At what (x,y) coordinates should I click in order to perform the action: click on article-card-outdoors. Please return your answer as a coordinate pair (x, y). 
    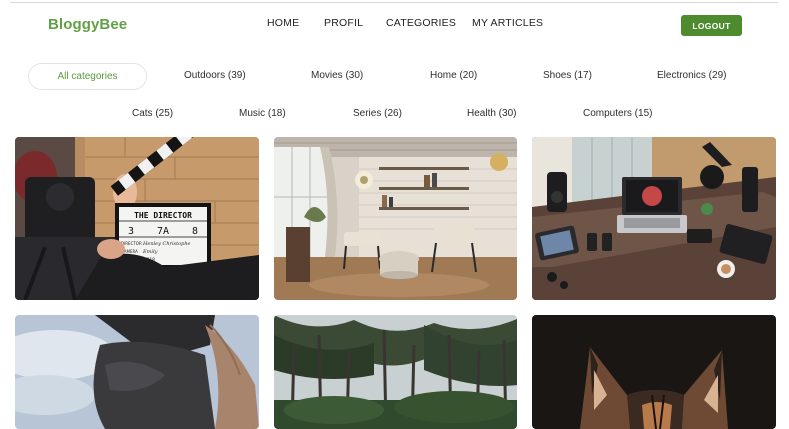
    Looking at the image, I should click on (137, 372).